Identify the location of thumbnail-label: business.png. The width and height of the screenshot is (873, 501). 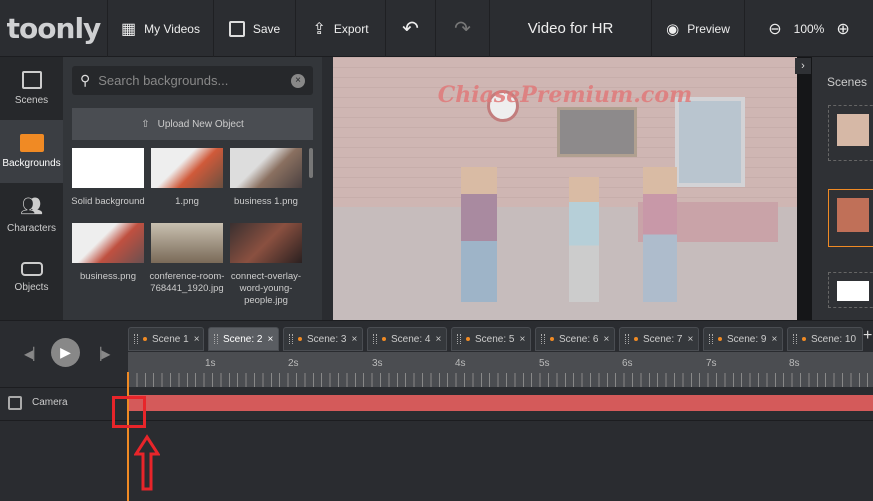
(108, 276).